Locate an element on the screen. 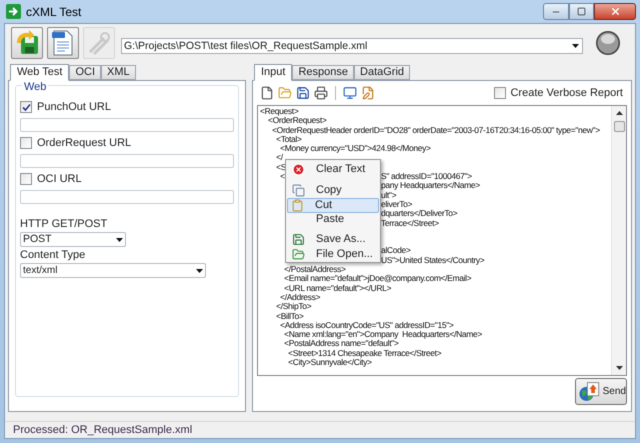 This screenshot has width=640, height=443. code-line: <Name xml:lang="en">Company Headquarters</Name> is located at coordinates (382, 335).